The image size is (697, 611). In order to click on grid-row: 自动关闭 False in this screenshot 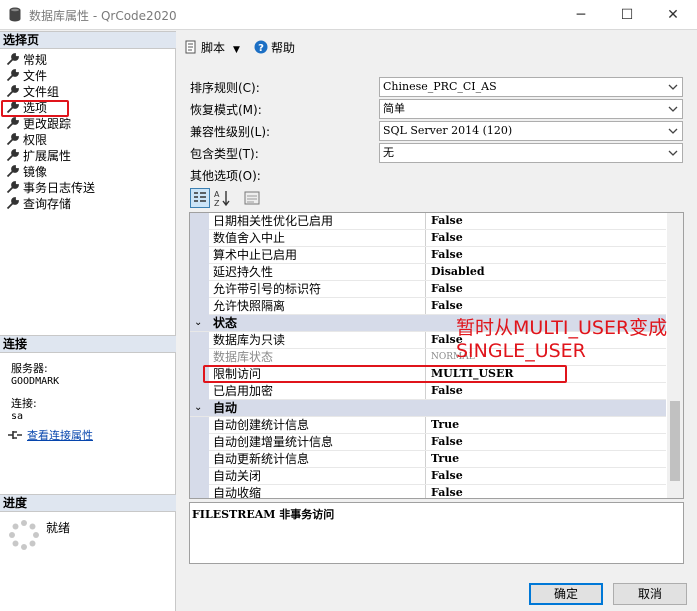, I will do `click(428, 476)`.